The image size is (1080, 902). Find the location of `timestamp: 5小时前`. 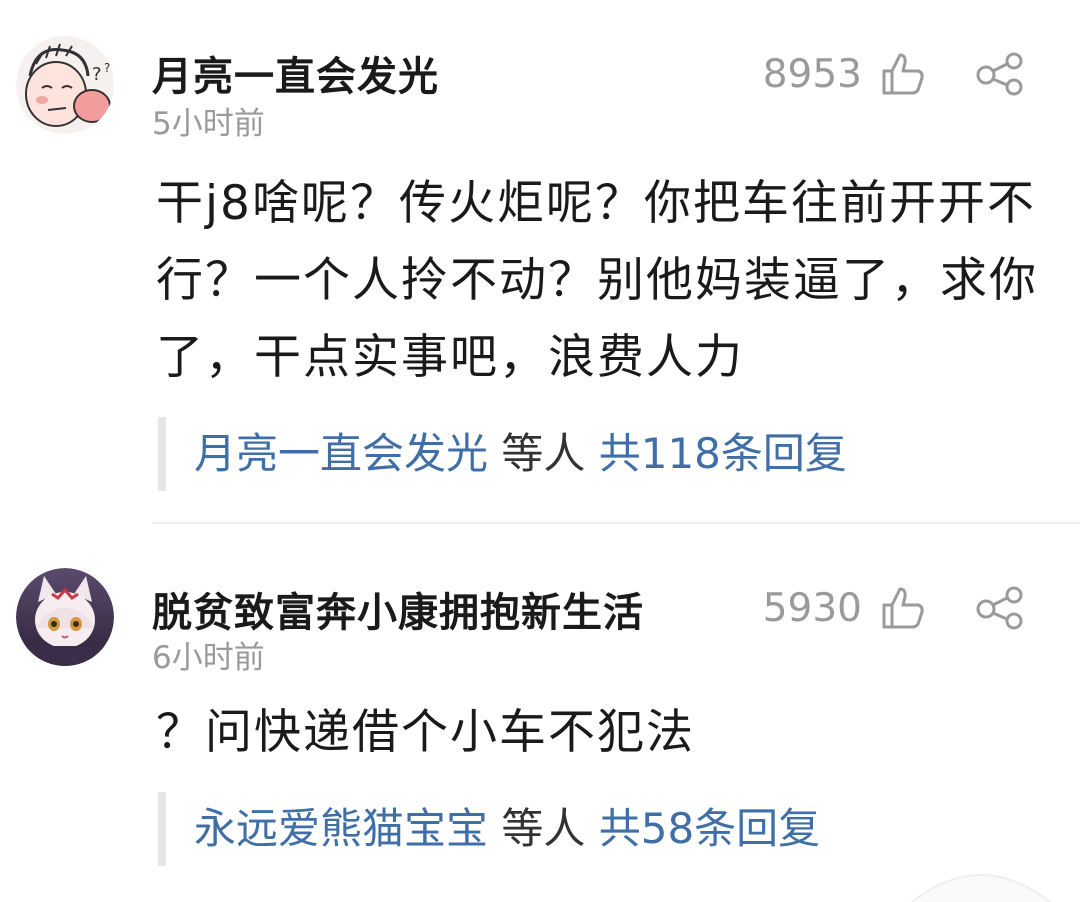

timestamp: 5小时前 is located at coordinates (208, 124).